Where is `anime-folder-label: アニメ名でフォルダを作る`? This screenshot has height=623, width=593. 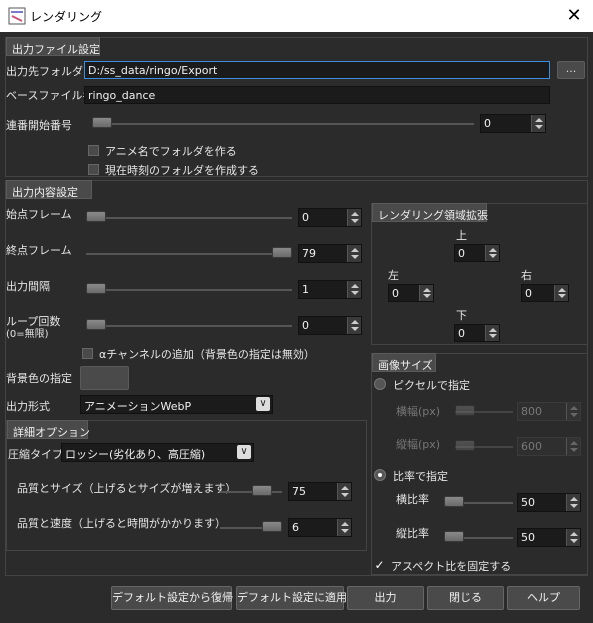 anime-folder-label: アニメ名でフォルダを作る is located at coordinates (171, 151).